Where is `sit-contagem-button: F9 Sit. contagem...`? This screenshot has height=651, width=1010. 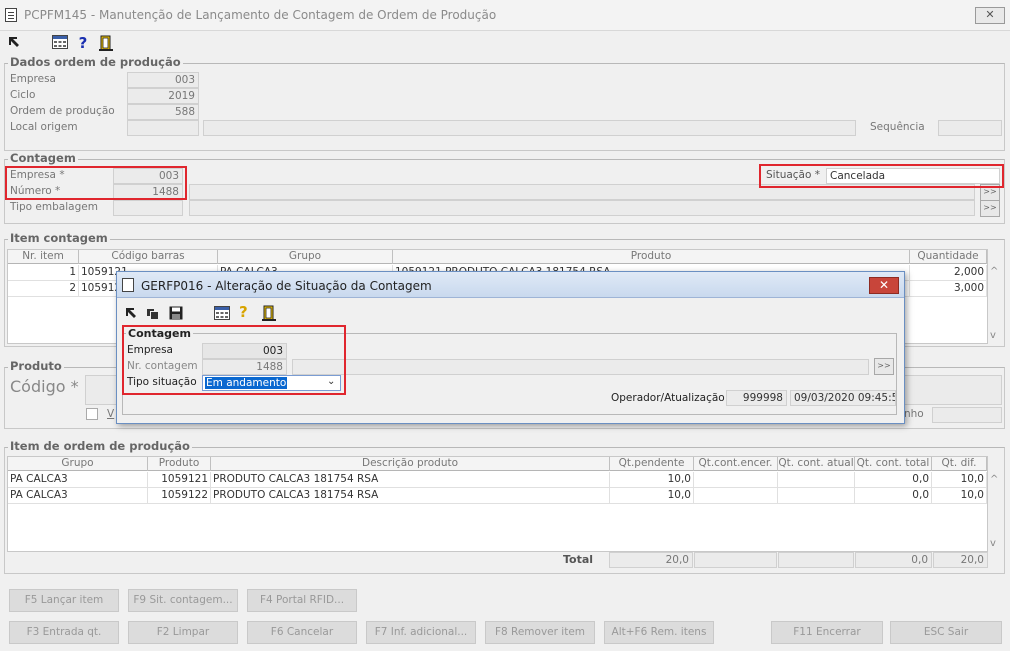 sit-contagem-button: F9 Sit. contagem... is located at coordinates (183, 600).